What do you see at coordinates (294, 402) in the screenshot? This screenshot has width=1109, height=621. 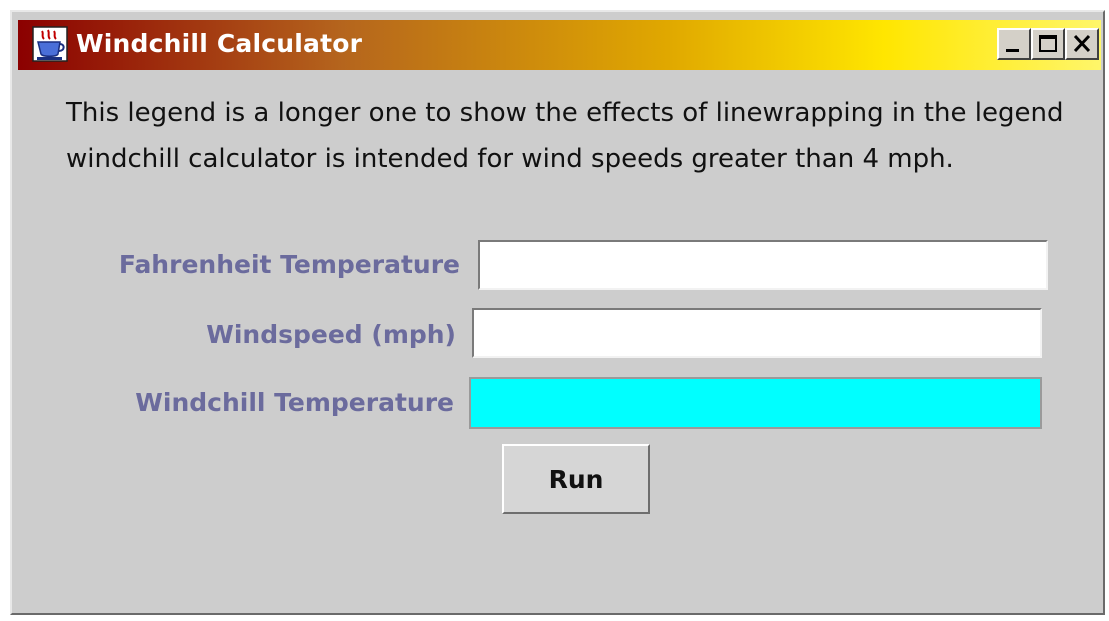 I see `windchill-label: Windchill Temperature` at bounding box center [294, 402].